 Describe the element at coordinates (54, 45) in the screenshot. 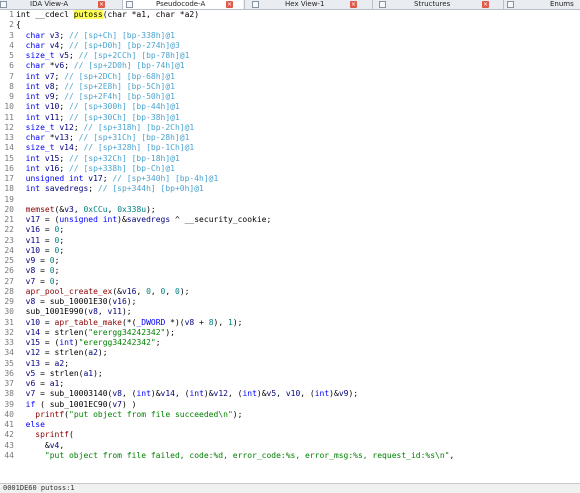

I see `code-token: v4` at that location.